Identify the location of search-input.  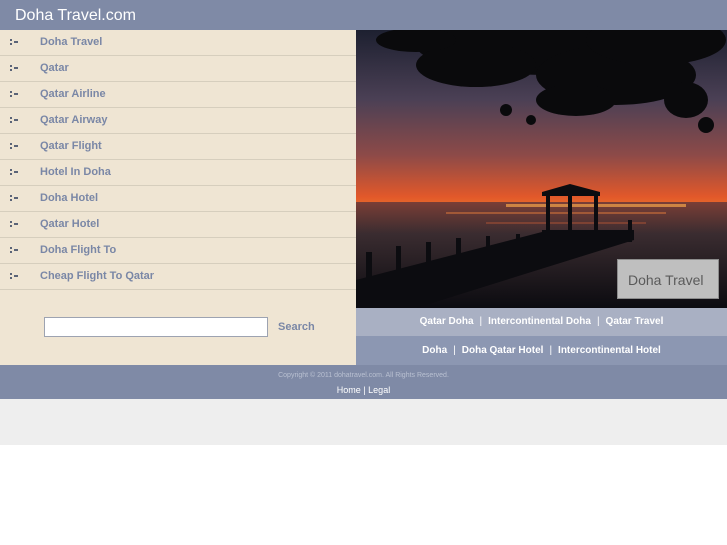
(156, 327).